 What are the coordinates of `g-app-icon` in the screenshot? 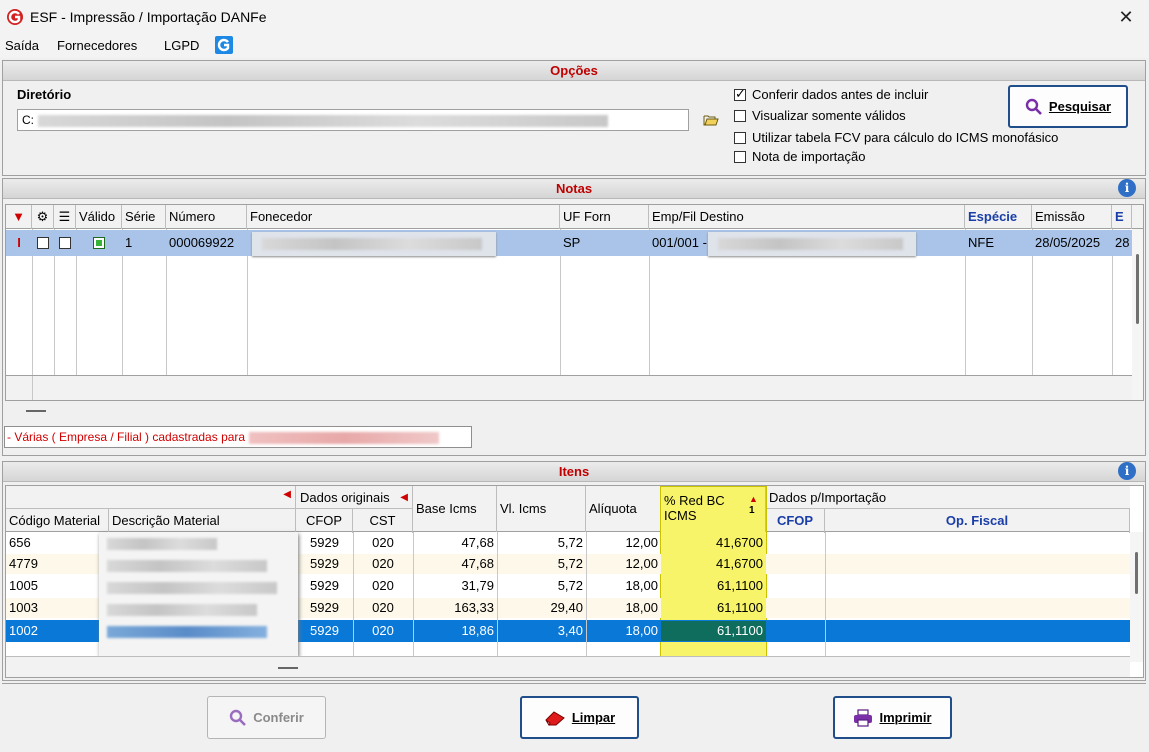 It's located at (224, 45).